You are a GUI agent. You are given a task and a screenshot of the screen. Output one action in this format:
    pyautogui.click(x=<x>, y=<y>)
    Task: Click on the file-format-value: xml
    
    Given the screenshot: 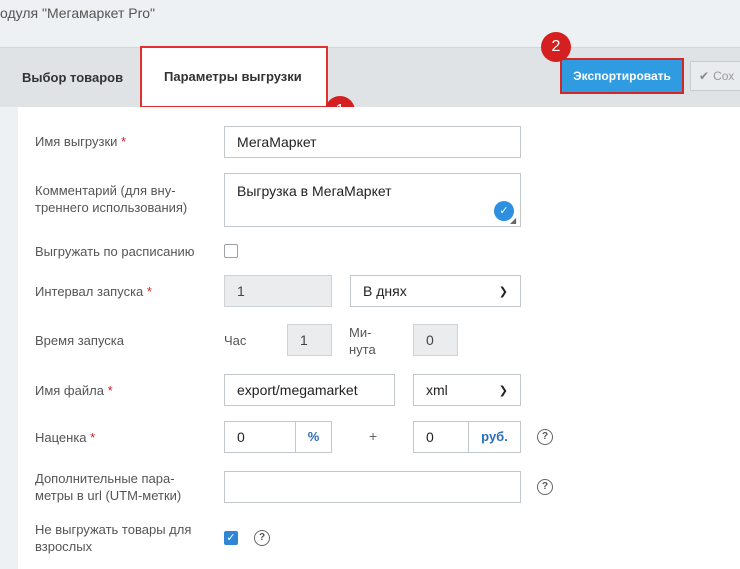 What is the action you would take?
    pyautogui.click(x=437, y=390)
    